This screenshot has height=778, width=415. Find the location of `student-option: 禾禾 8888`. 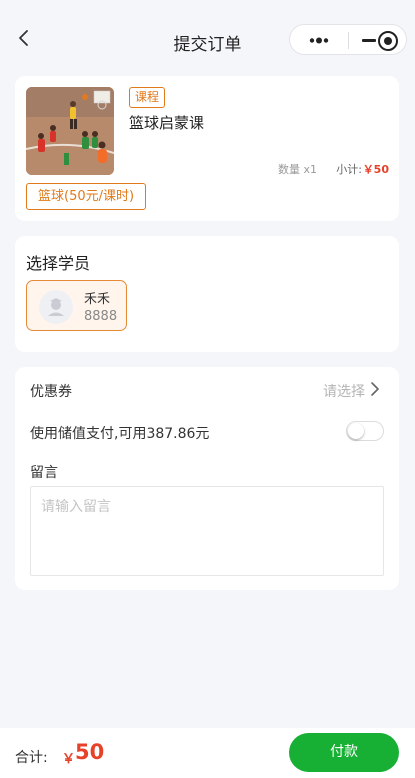

student-option: 禾禾 8888 is located at coordinates (76, 305).